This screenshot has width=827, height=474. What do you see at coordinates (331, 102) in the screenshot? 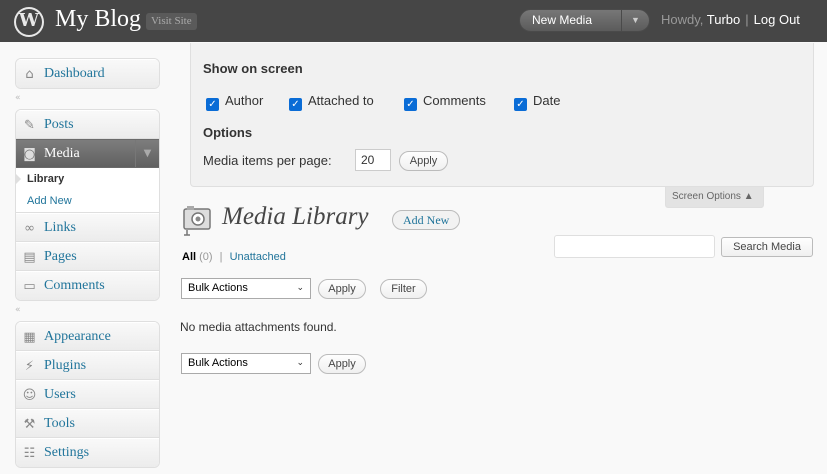
I see `attached-to-checkbox: ✓ Attached to` at bounding box center [331, 102].